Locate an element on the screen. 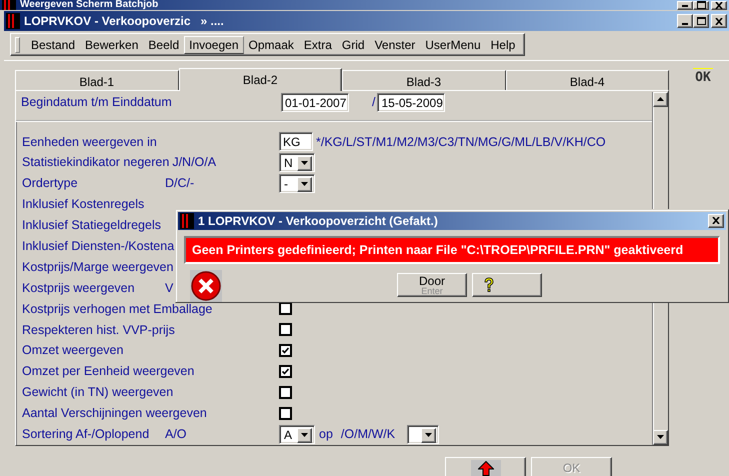 The height and width of the screenshot is (476, 729). dialog-title: 1 LOPRVKOV - Verkoopoverzicht (Gefakt.) is located at coordinates (318, 221).